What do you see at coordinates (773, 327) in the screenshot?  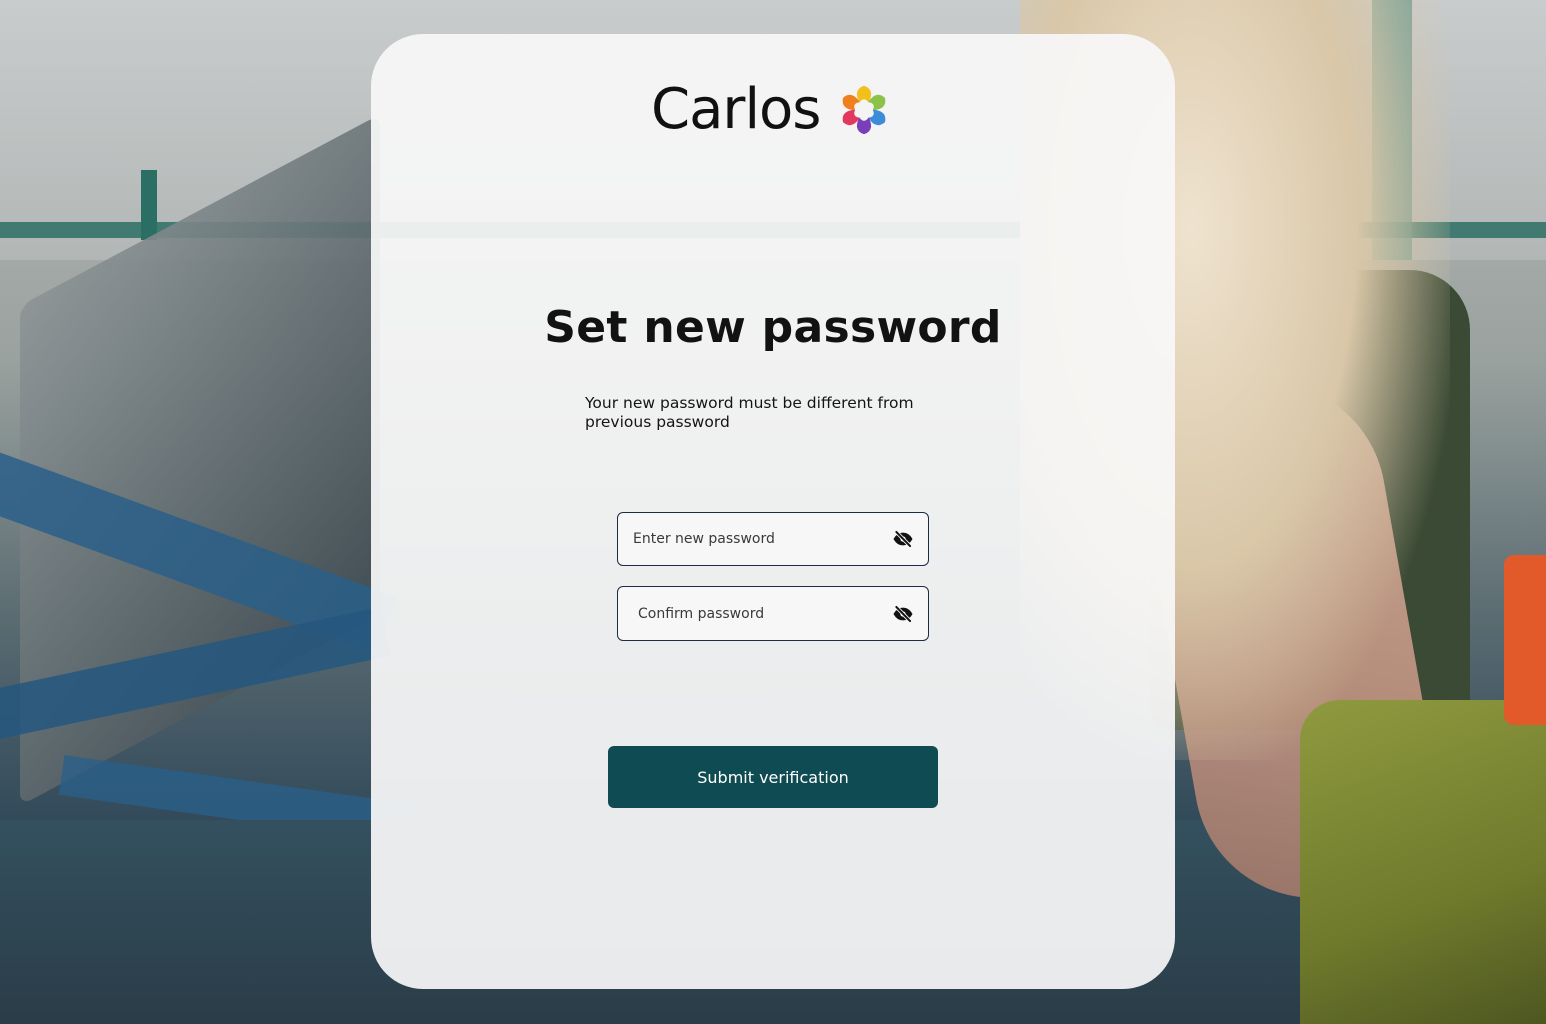 I see `page-title: Set new password` at bounding box center [773, 327].